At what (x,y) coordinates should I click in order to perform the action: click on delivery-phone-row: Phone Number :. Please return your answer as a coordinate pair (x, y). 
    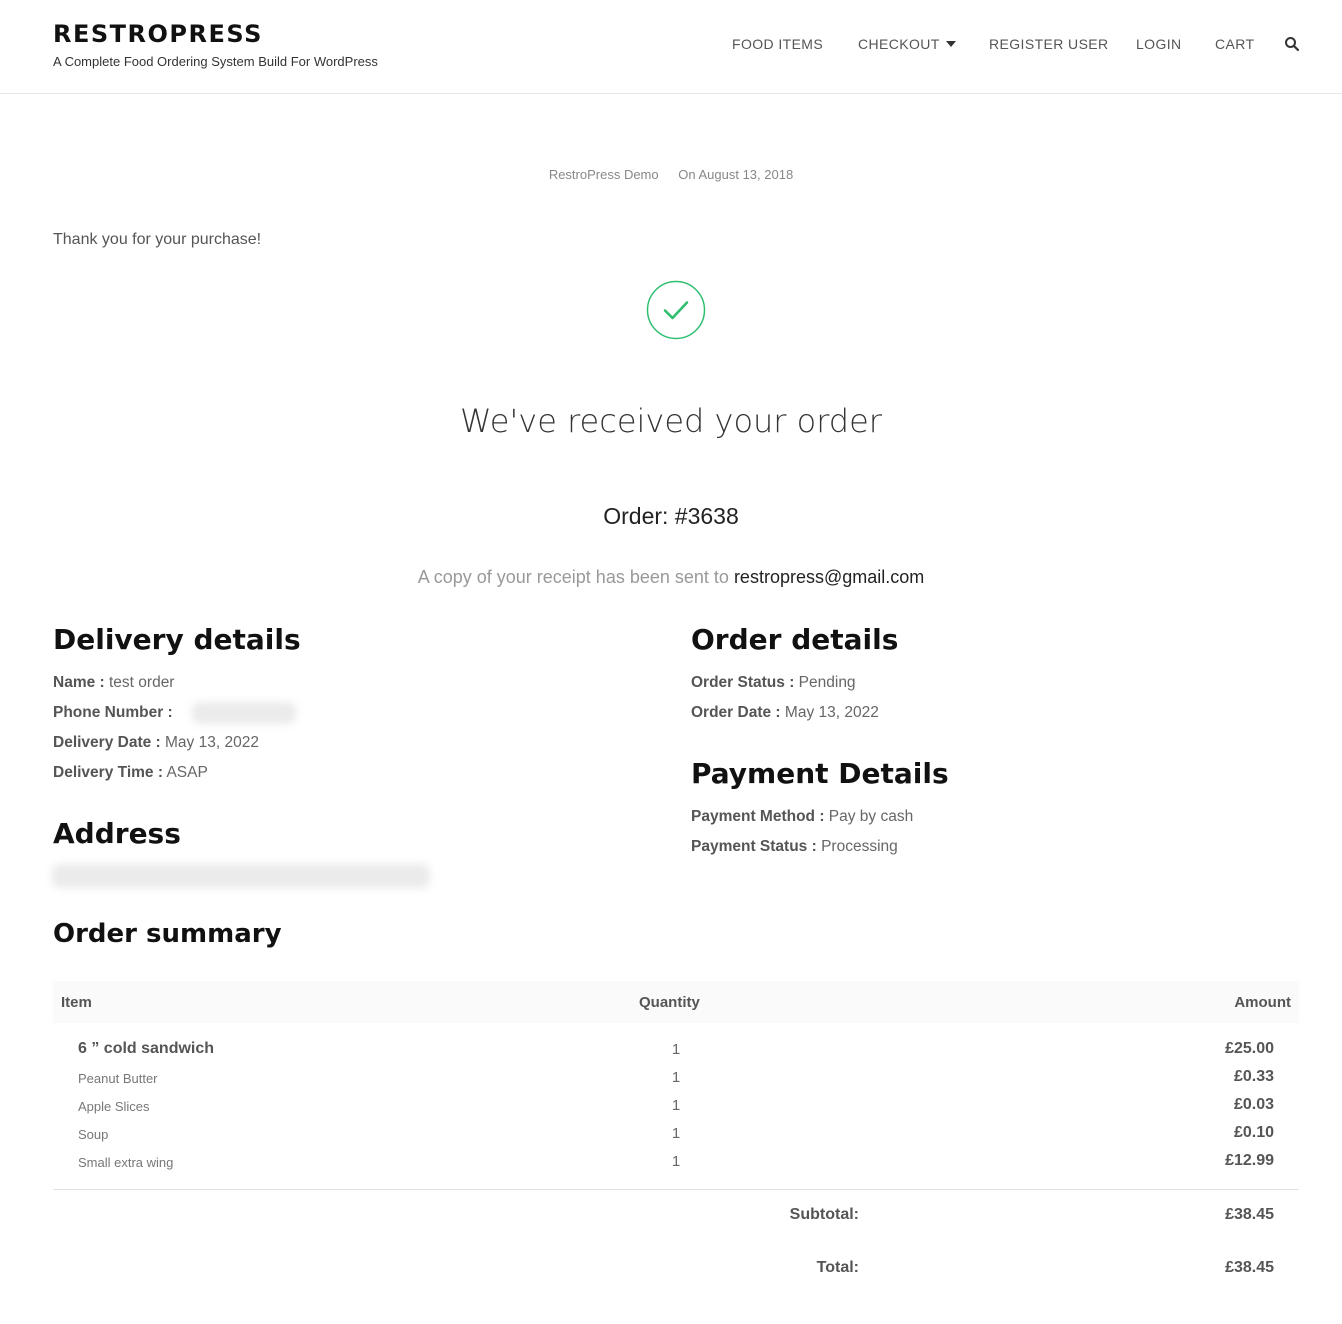
    Looking at the image, I should click on (113, 713).